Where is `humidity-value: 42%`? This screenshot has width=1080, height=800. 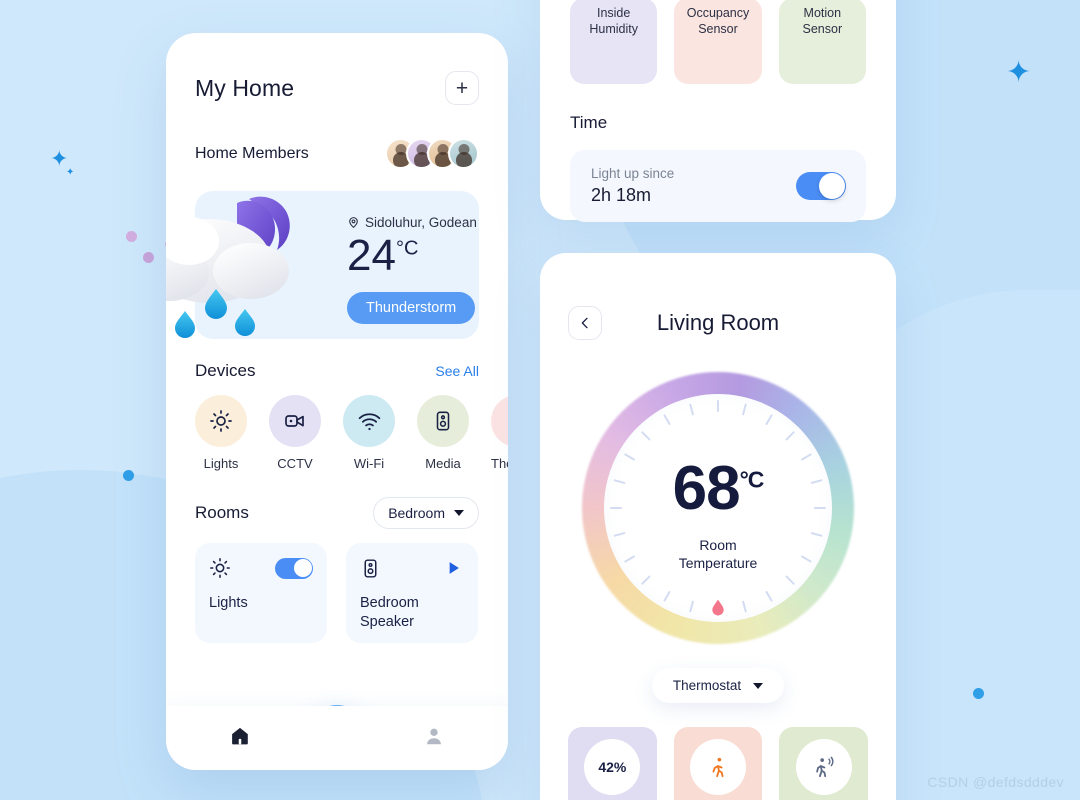
humidity-value: 42% is located at coordinates (612, 767).